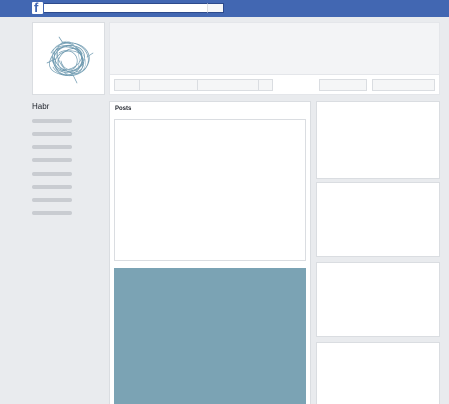 Image resolution: width=449 pixels, height=404 pixels. What do you see at coordinates (215, 8) in the screenshot?
I see `search-button` at bounding box center [215, 8].